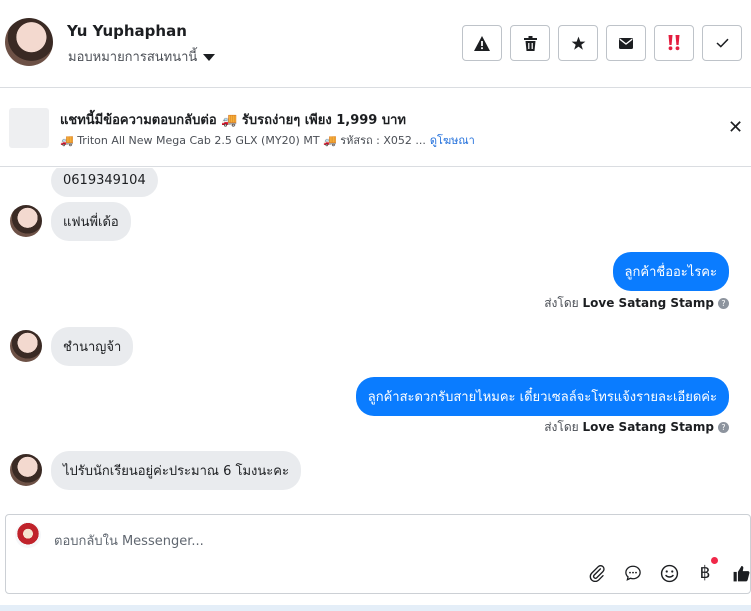  What do you see at coordinates (669, 573) in the screenshot?
I see `emoji-icon` at bounding box center [669, 573].